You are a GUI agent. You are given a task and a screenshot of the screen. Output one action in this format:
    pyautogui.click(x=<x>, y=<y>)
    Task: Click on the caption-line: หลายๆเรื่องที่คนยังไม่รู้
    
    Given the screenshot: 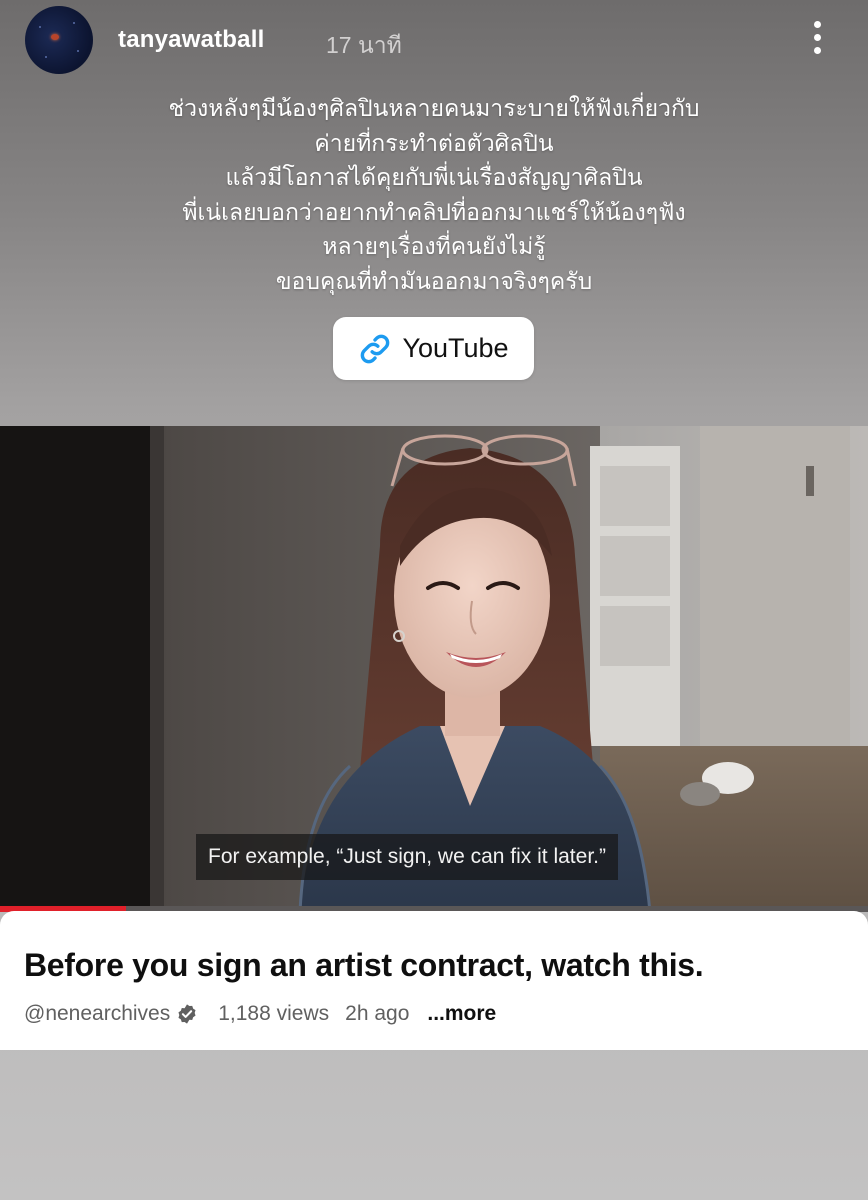 What is the action you would take?
    pyautogui.click(x=434, y=247)
    